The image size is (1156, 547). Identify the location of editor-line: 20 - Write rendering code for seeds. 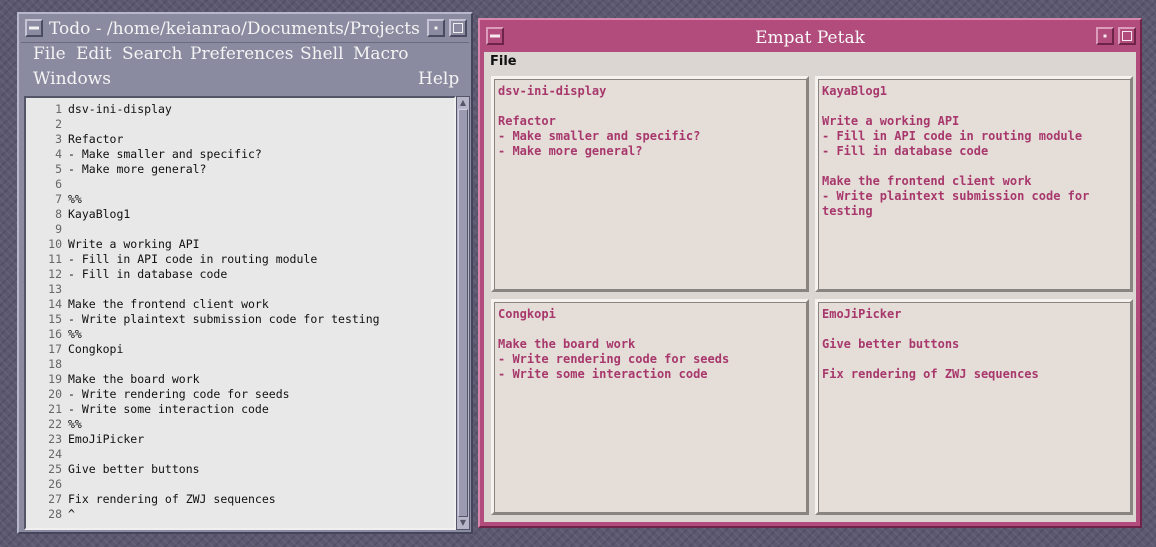
(240, 394).